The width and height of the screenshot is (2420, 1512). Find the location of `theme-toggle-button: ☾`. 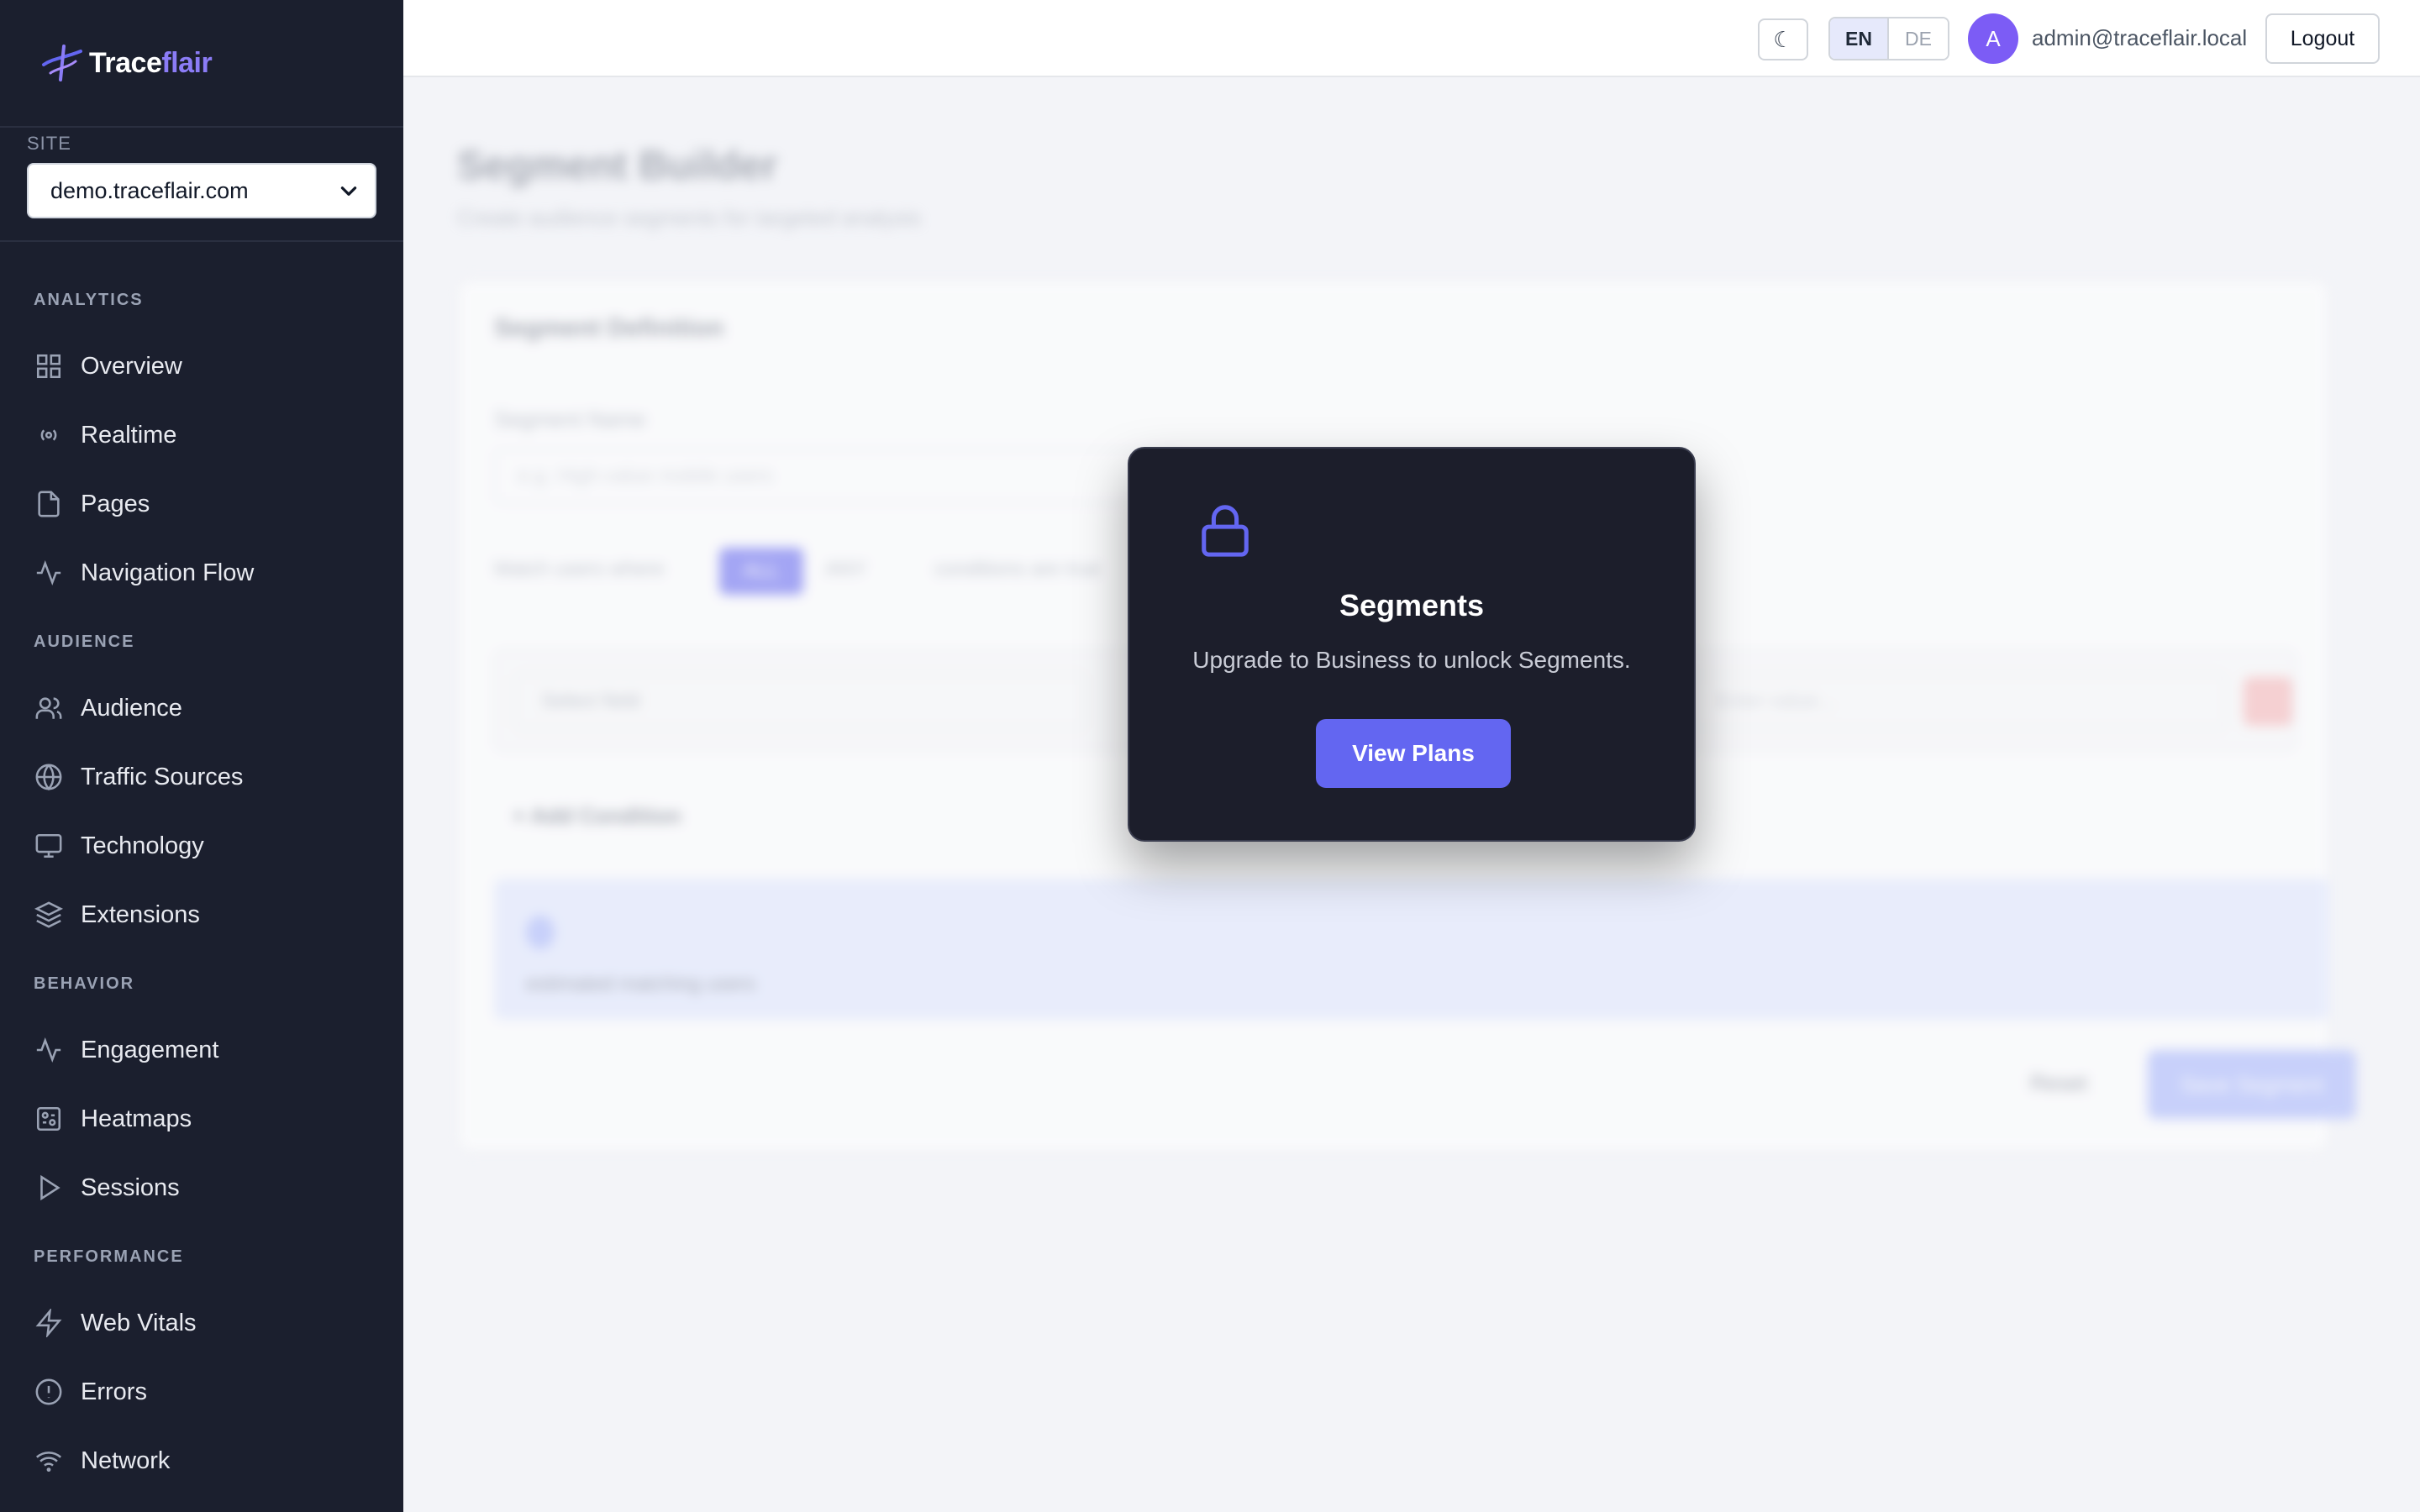

theme-toggle-button: ☾ is located at coordinates (1783, 39).